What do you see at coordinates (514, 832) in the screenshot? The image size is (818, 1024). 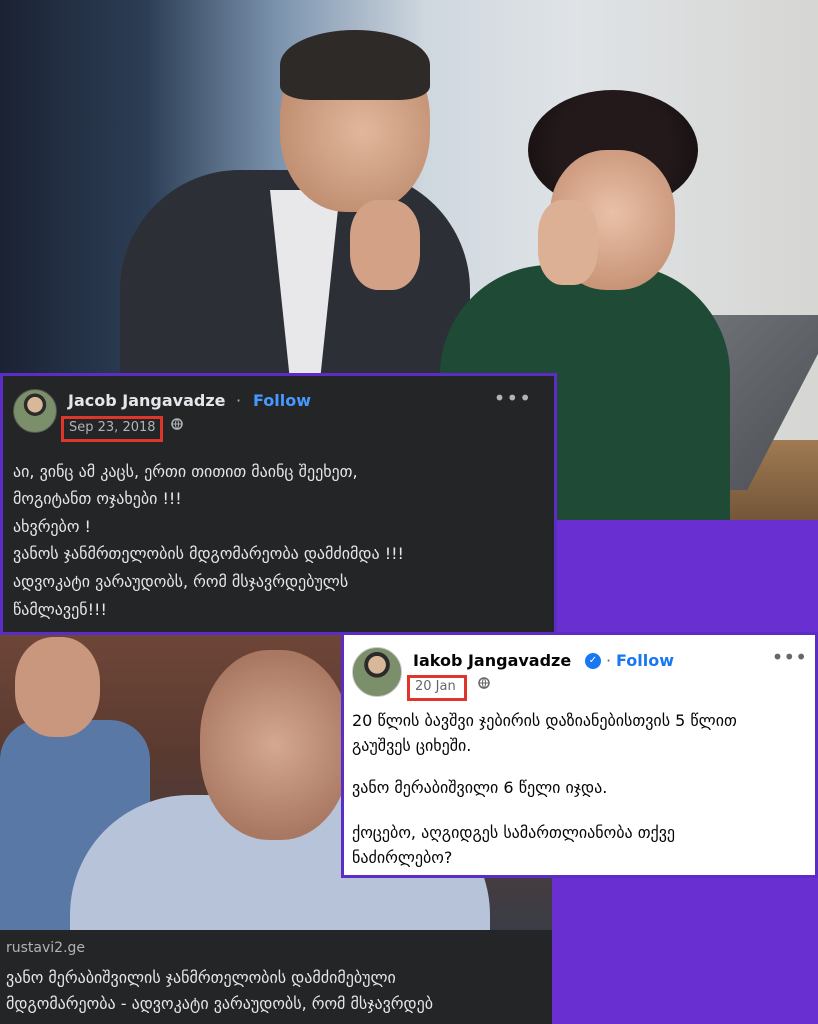 I see `post-text-line: ქოცებო, აღგიდგეს სამართლიანობა თქვე` at bounding box center [514, 832].